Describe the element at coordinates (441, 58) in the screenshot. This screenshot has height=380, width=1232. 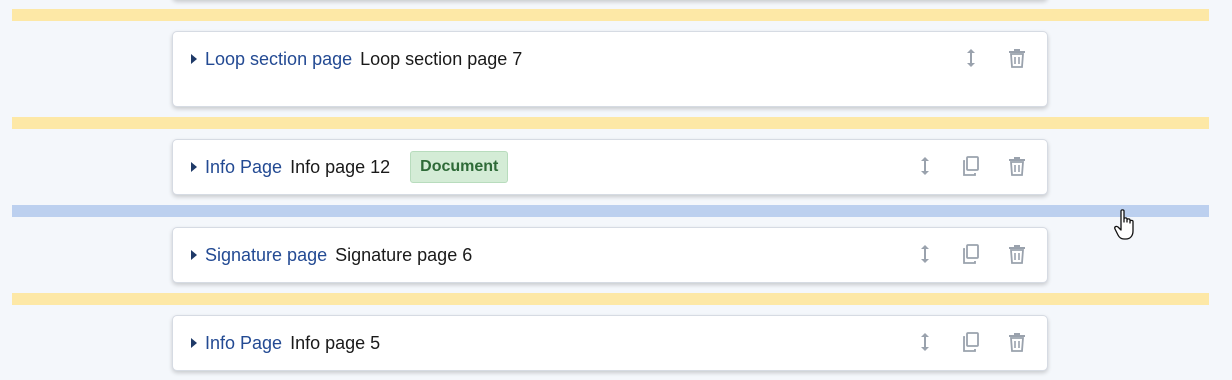
I see `page-title: Loop section page 7` at that location.